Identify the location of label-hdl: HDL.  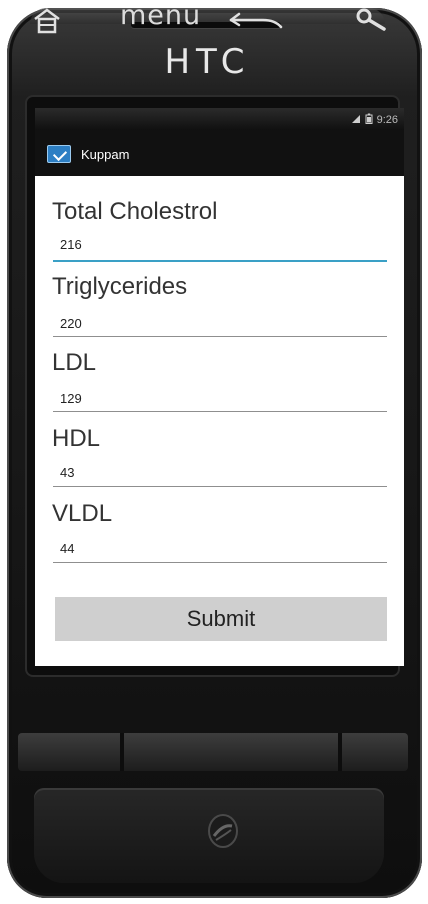
(76, 438).